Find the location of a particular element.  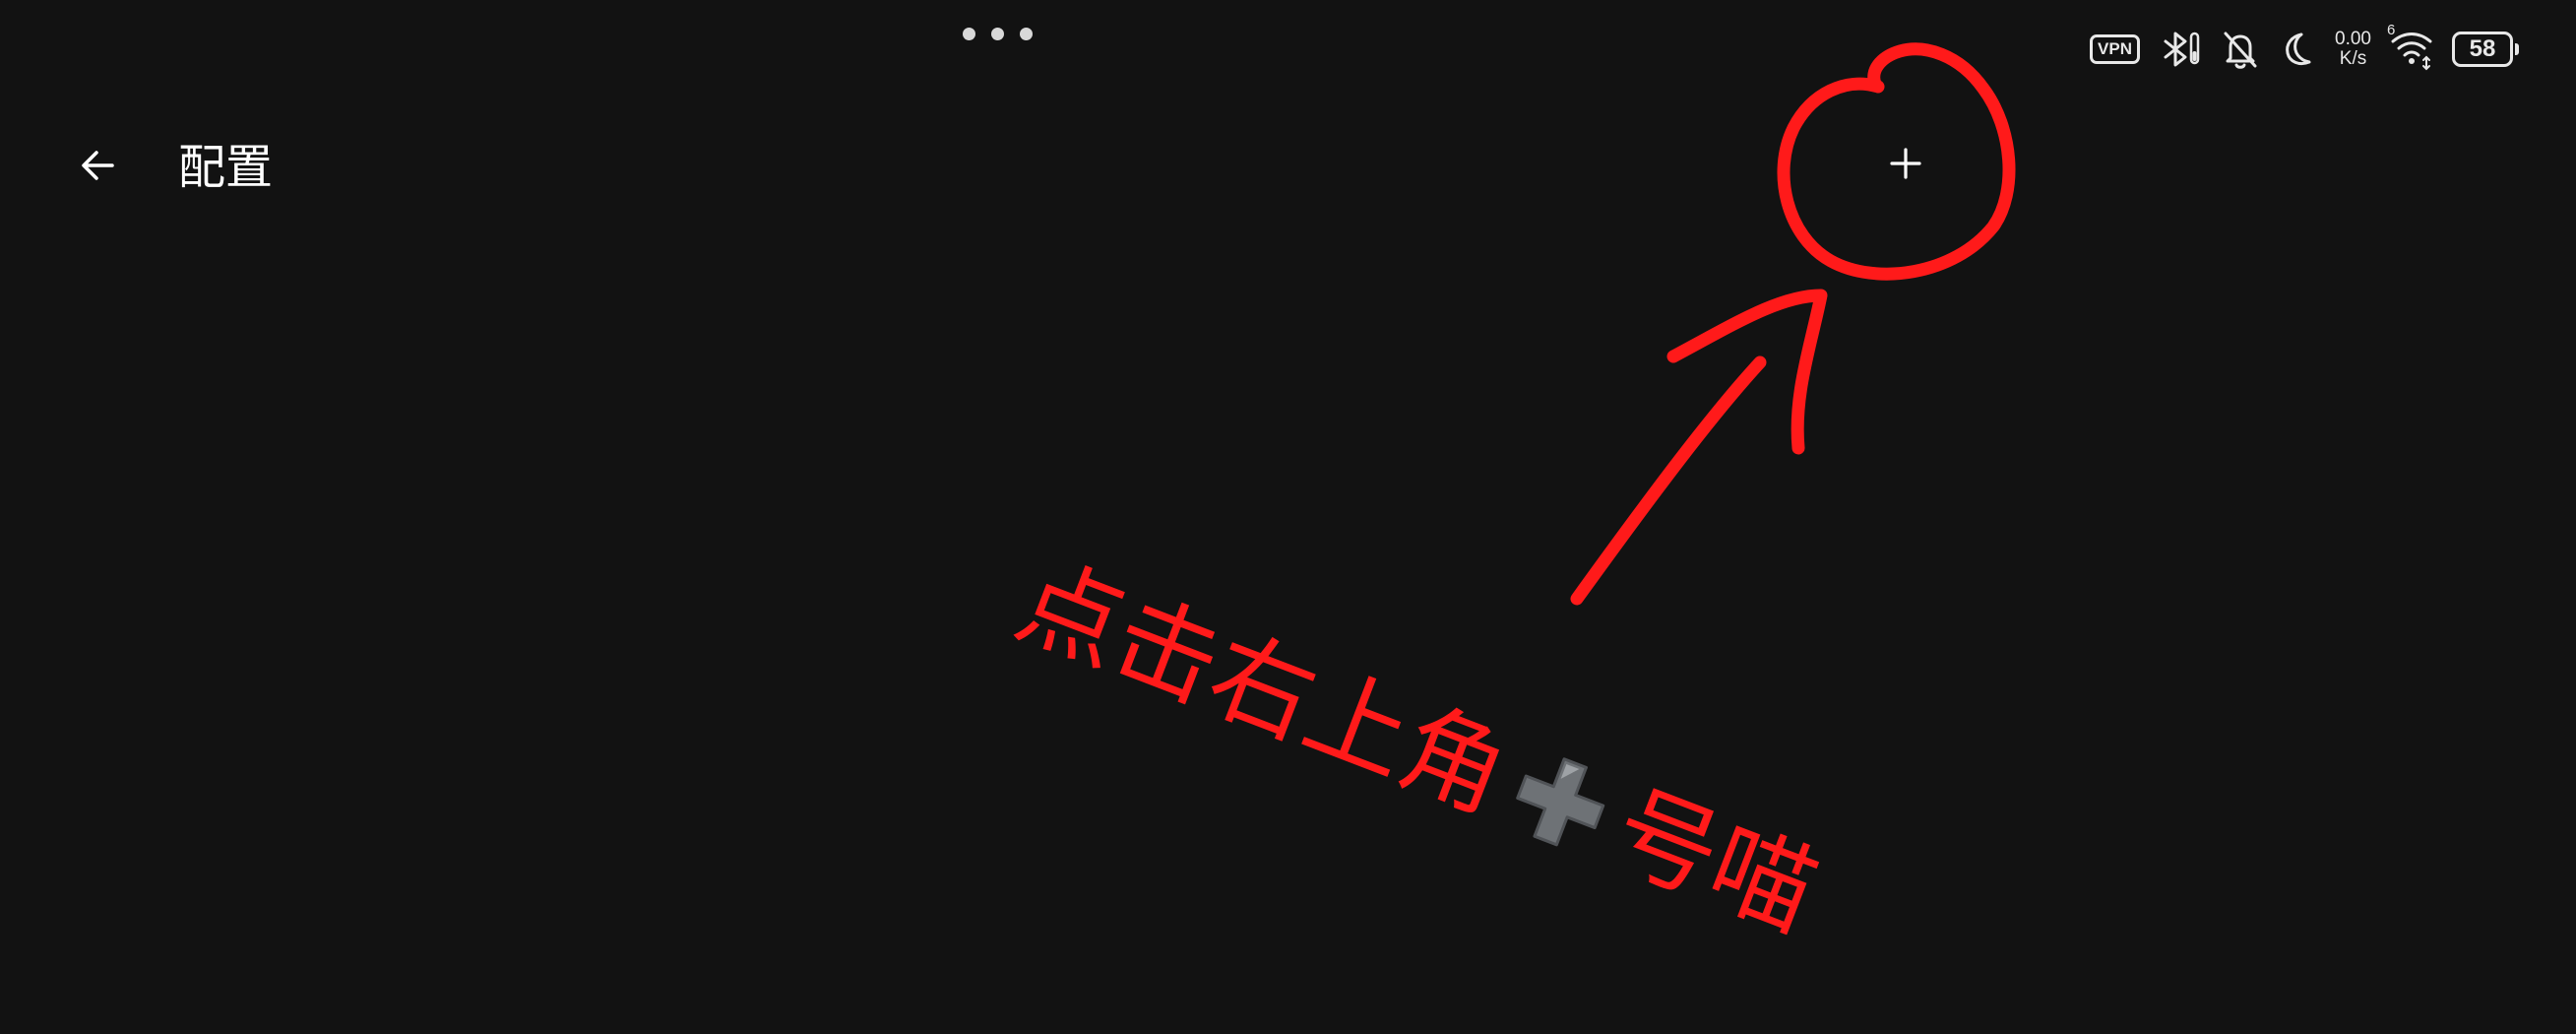

page-title: 配置 is located at coordinates (226, 167).